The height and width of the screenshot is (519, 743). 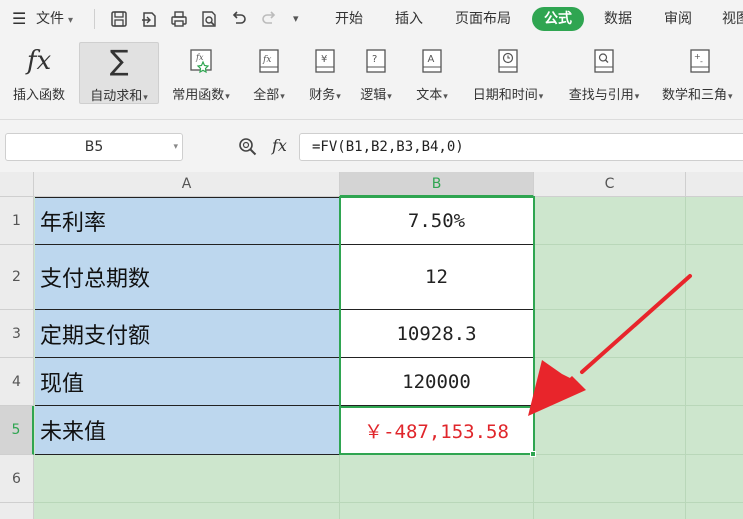 I want to click on column-header-d, so click(x=714, y=184).